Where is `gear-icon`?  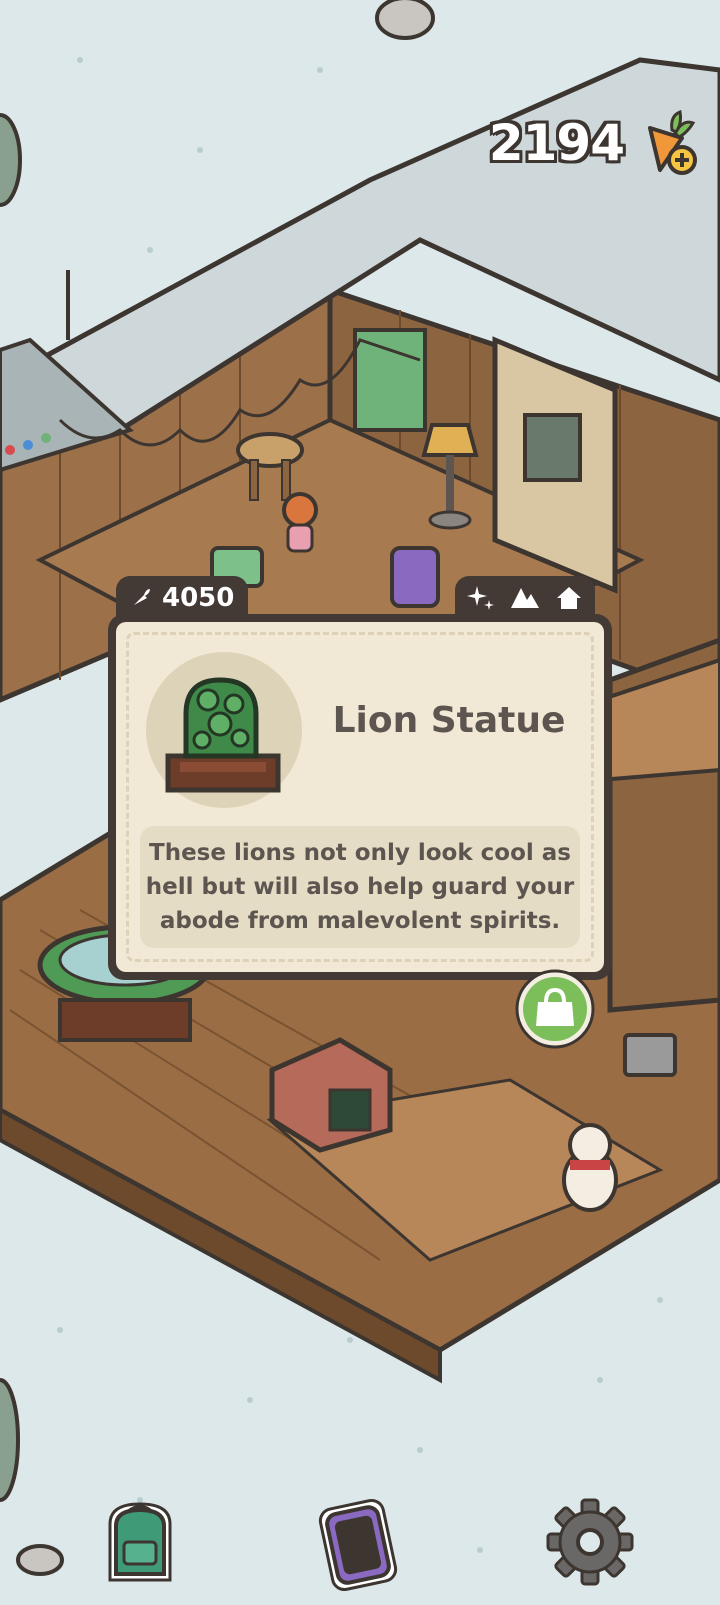
gear-icon is located at coordinates (590, 1542).